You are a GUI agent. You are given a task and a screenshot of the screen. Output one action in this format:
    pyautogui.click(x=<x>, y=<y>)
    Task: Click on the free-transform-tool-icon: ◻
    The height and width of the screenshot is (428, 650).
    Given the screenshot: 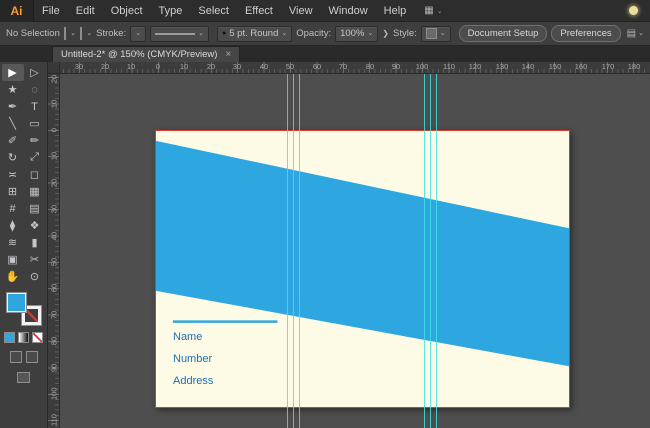 What is the action you would take?
    pyautogui.click(x=35, y=174)
    